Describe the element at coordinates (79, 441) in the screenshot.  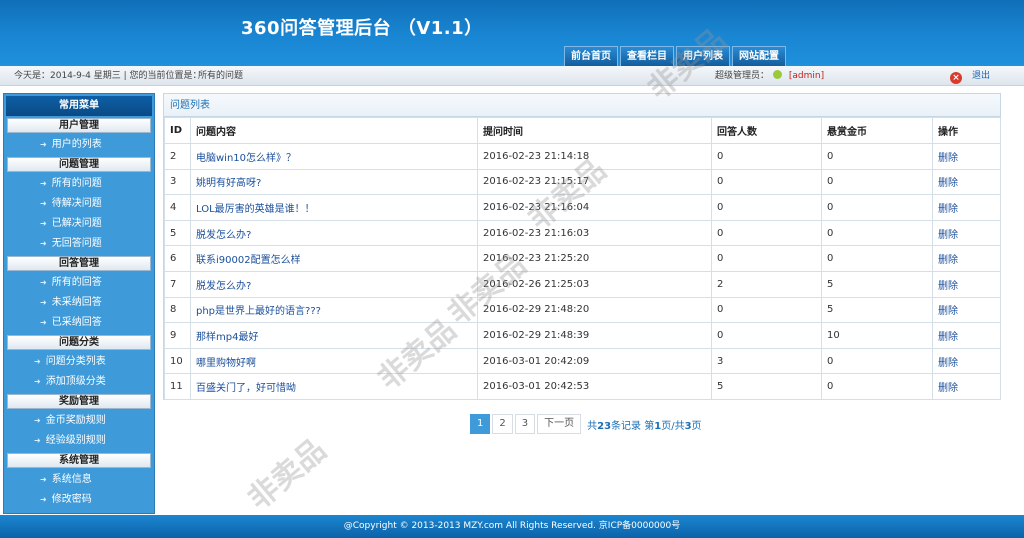
I see `sidebar-item-level-rules: ➜ 经验级别规则` at that location.